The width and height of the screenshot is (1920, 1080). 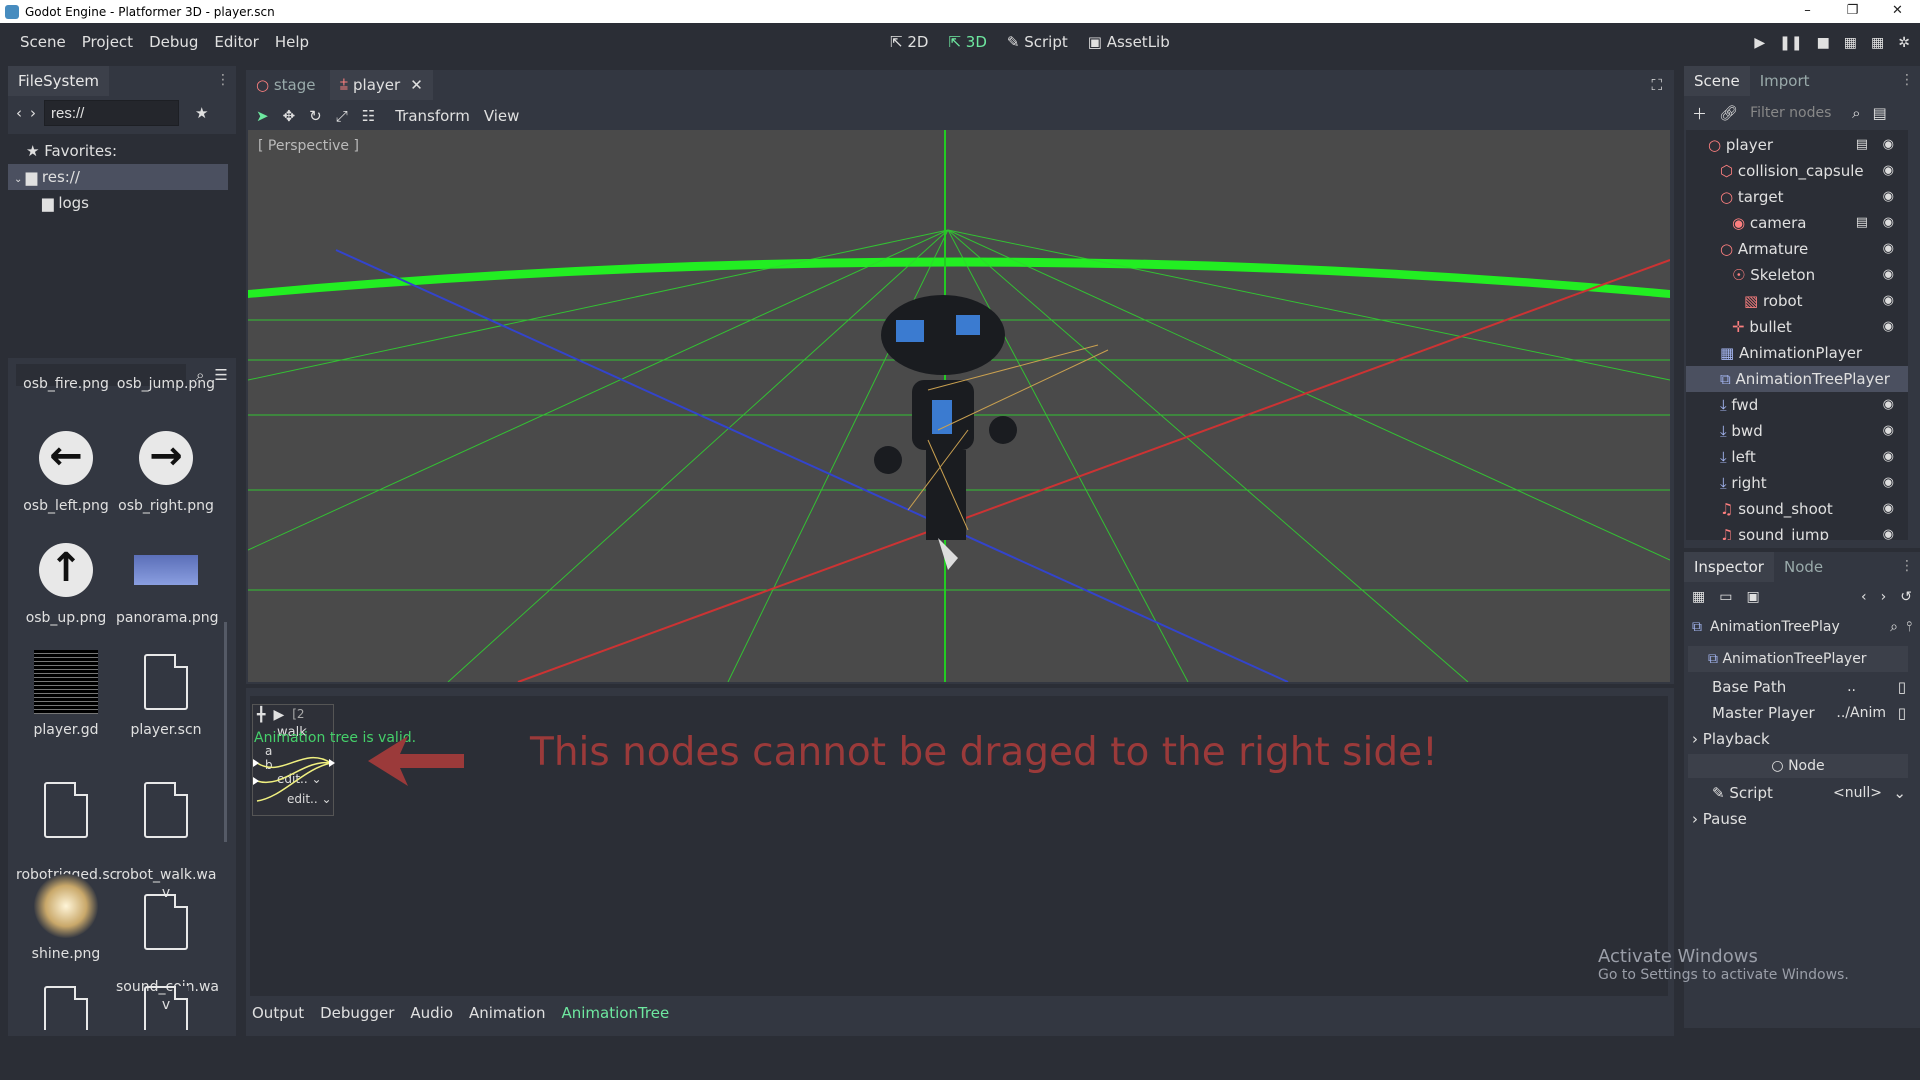 What do you see at coordinates (261, 715) in the screenshot?
I see `add-node-icon: ╋` at bounding box center [261, 715].